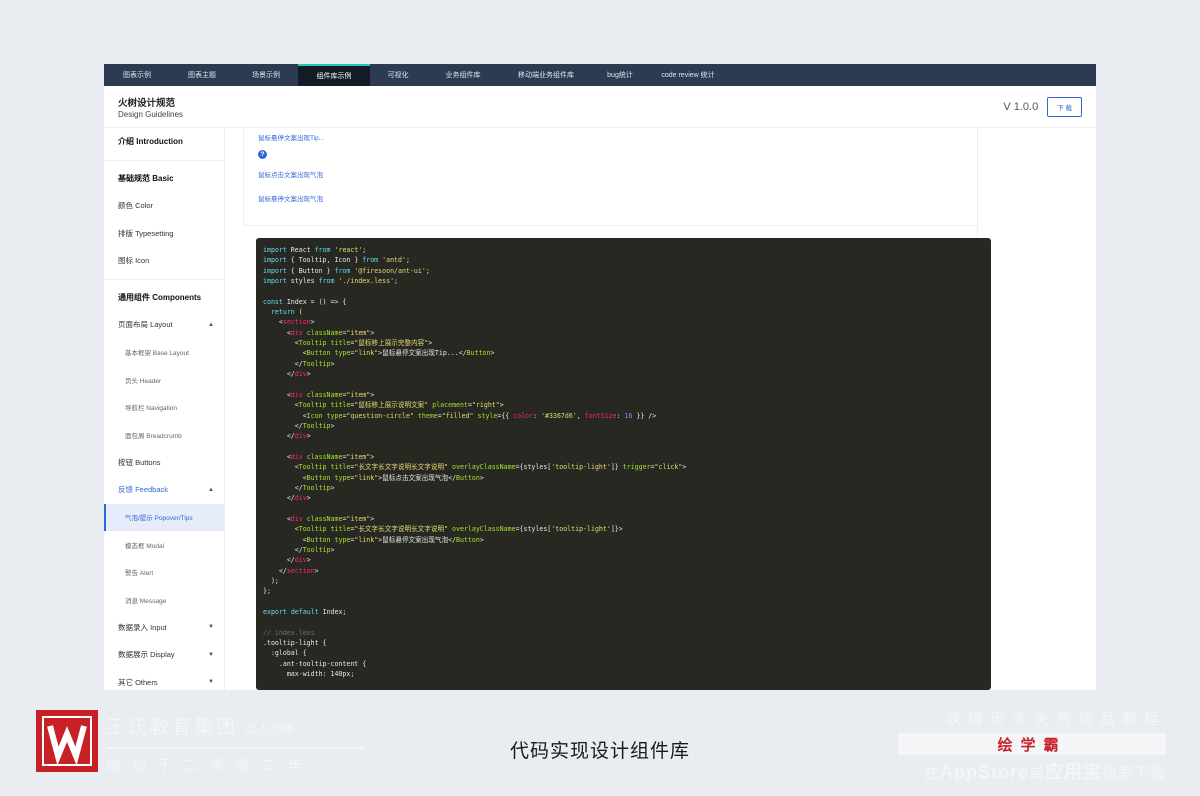  I want to click on brand-subtitle: Design Guidelines, so click(150, 114).